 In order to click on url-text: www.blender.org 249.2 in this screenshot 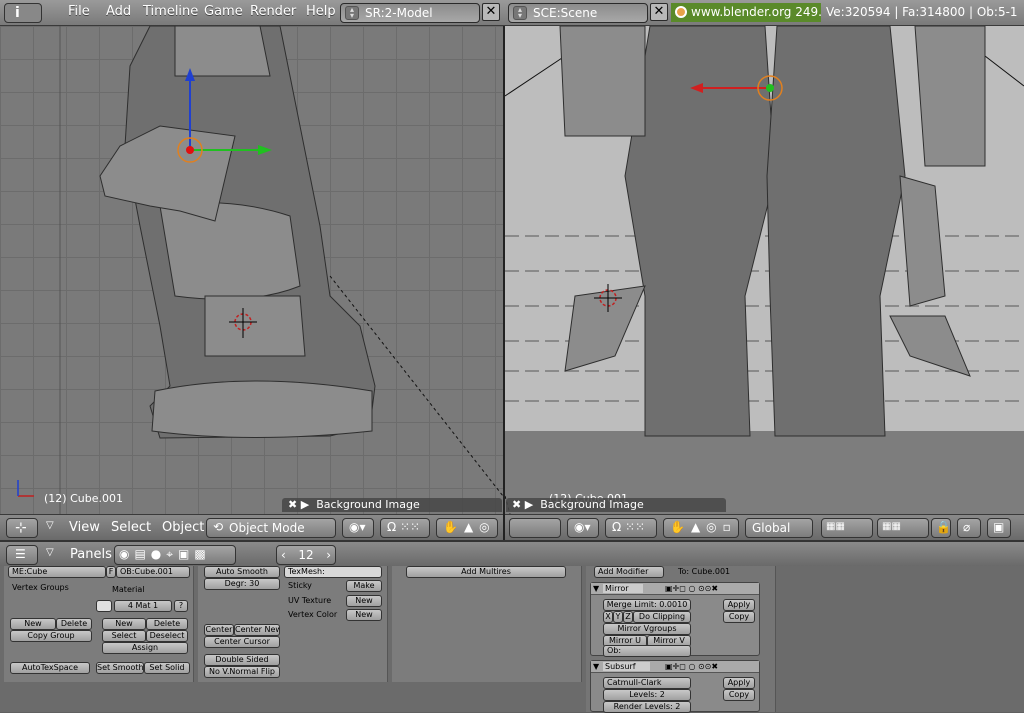, I will do `click(756, 12)`.